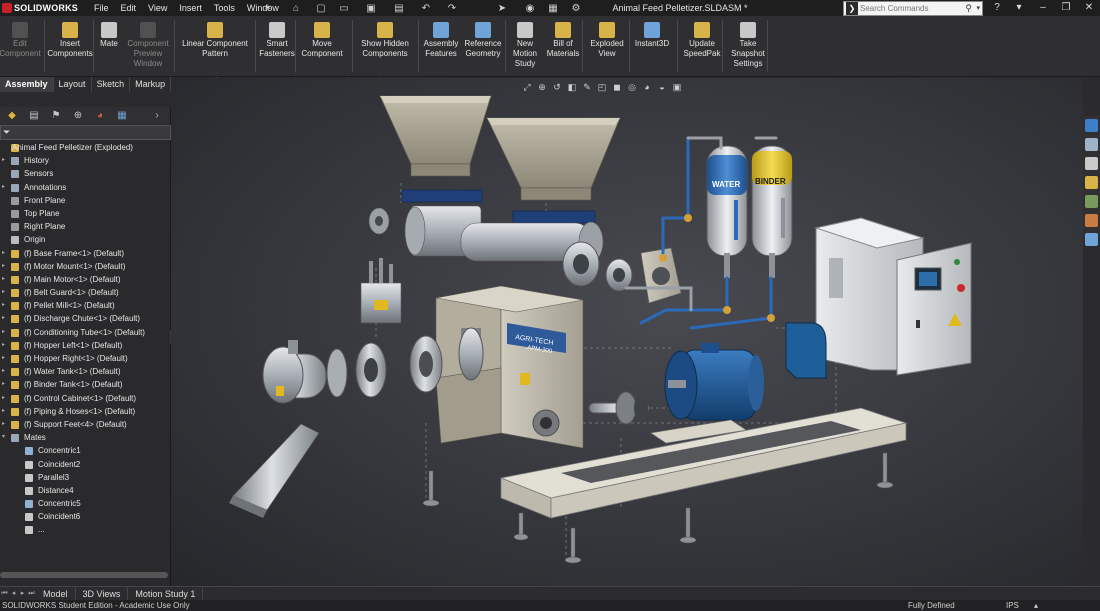  Describe the element at coordinates (157, 115) in the screenshot. I see `chevron-right-icon: ›` at that location.